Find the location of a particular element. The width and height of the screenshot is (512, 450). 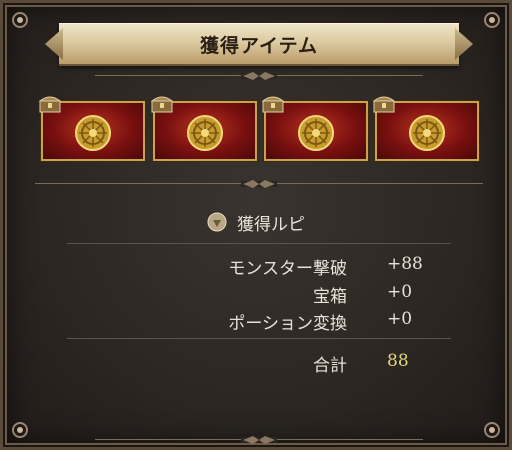

item-list is located at coordinates (260, 131).